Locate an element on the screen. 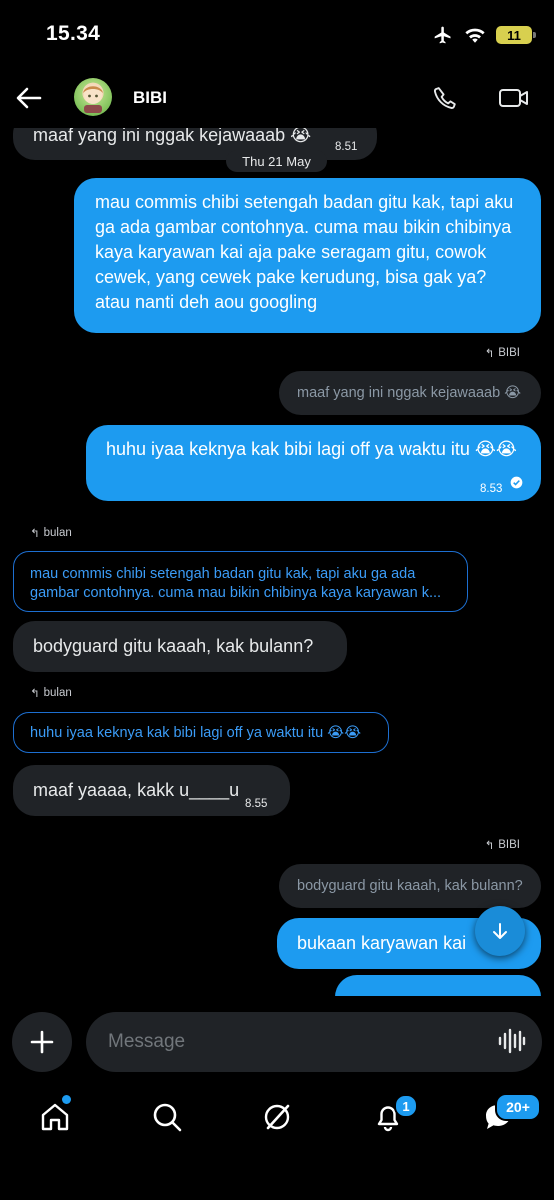  wifi-icon is located at coordinates (475, 35).